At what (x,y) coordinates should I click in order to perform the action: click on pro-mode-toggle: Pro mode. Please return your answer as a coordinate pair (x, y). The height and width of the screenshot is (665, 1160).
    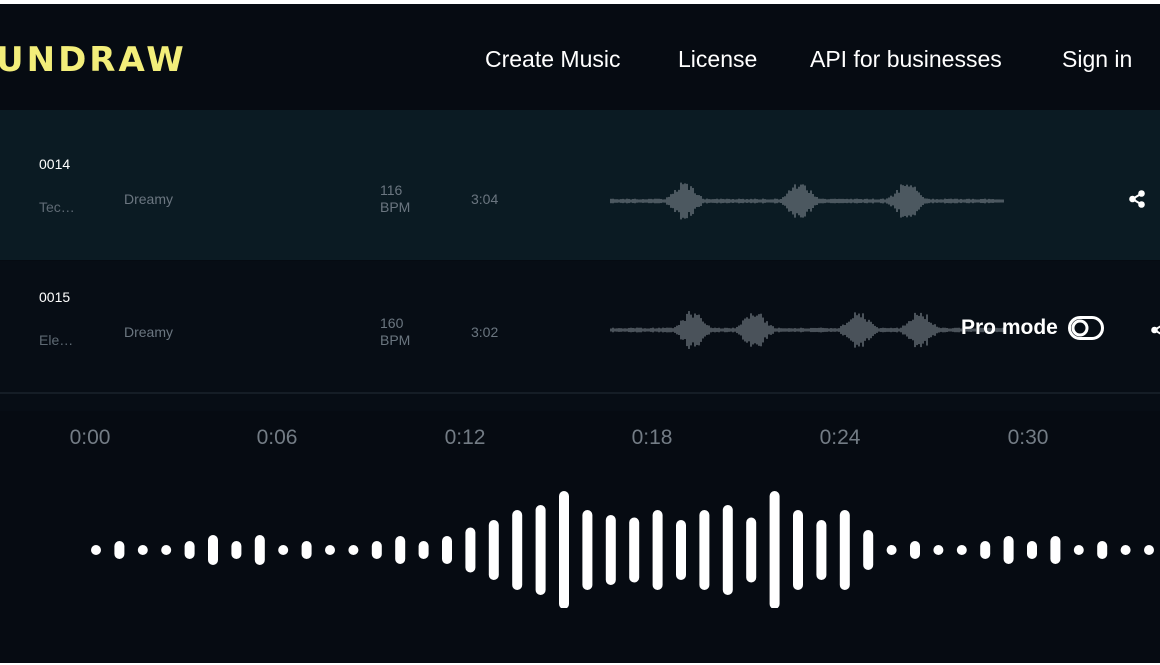
    Looking at the image, I should click on (1032, 328).